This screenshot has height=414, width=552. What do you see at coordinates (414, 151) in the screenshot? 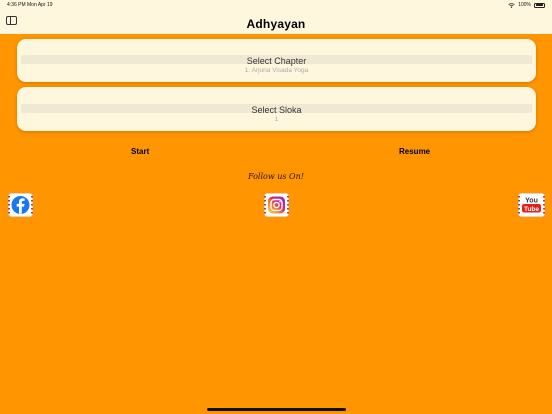
I see `resume-button: Resume` at bounding box center [414, 151].